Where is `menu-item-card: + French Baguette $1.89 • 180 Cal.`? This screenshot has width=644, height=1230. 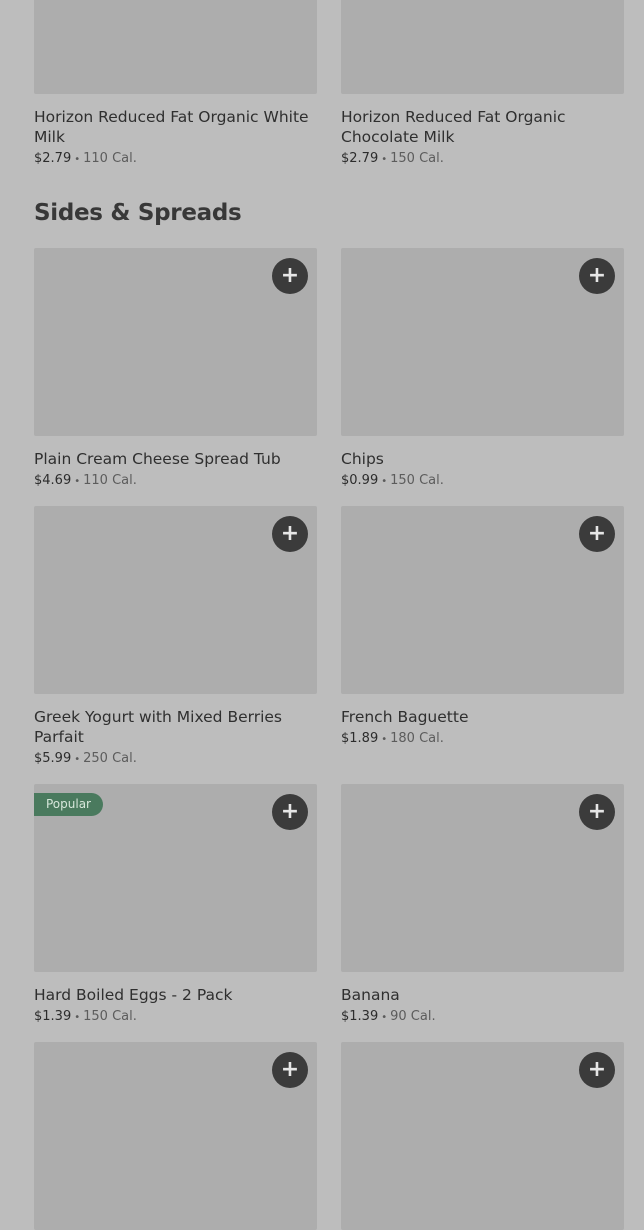
menu-item-card: + French Baguette $1.89 • 180 Cal. is located at coordinates (482, 628).